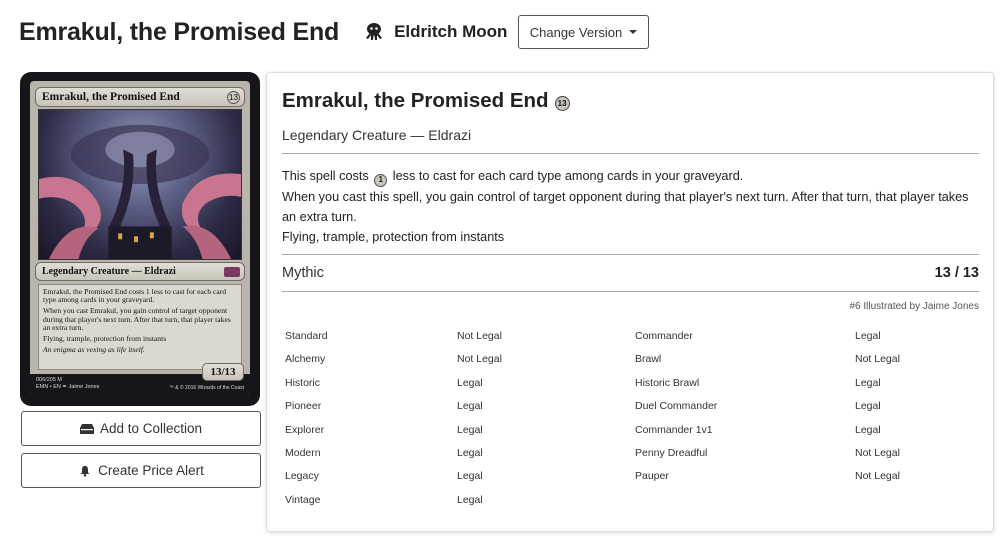  What do you see at coordinates (664, 336) in the screenshot?
I see `format-name: Commander` at bounding box center [664, 336].